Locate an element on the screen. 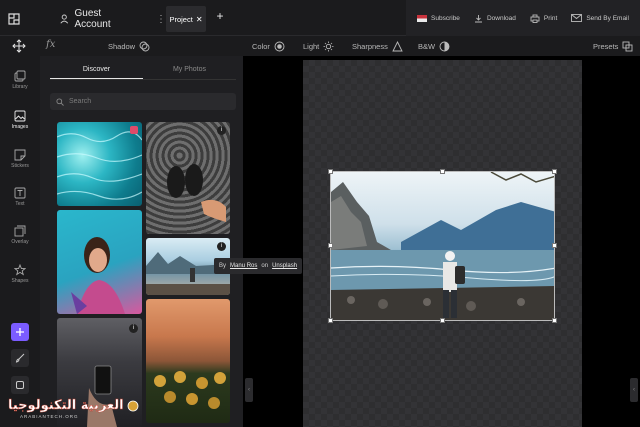 The image size is (640, 427). rail-item-shapes: Shapes is located at coordinates (20, 274).